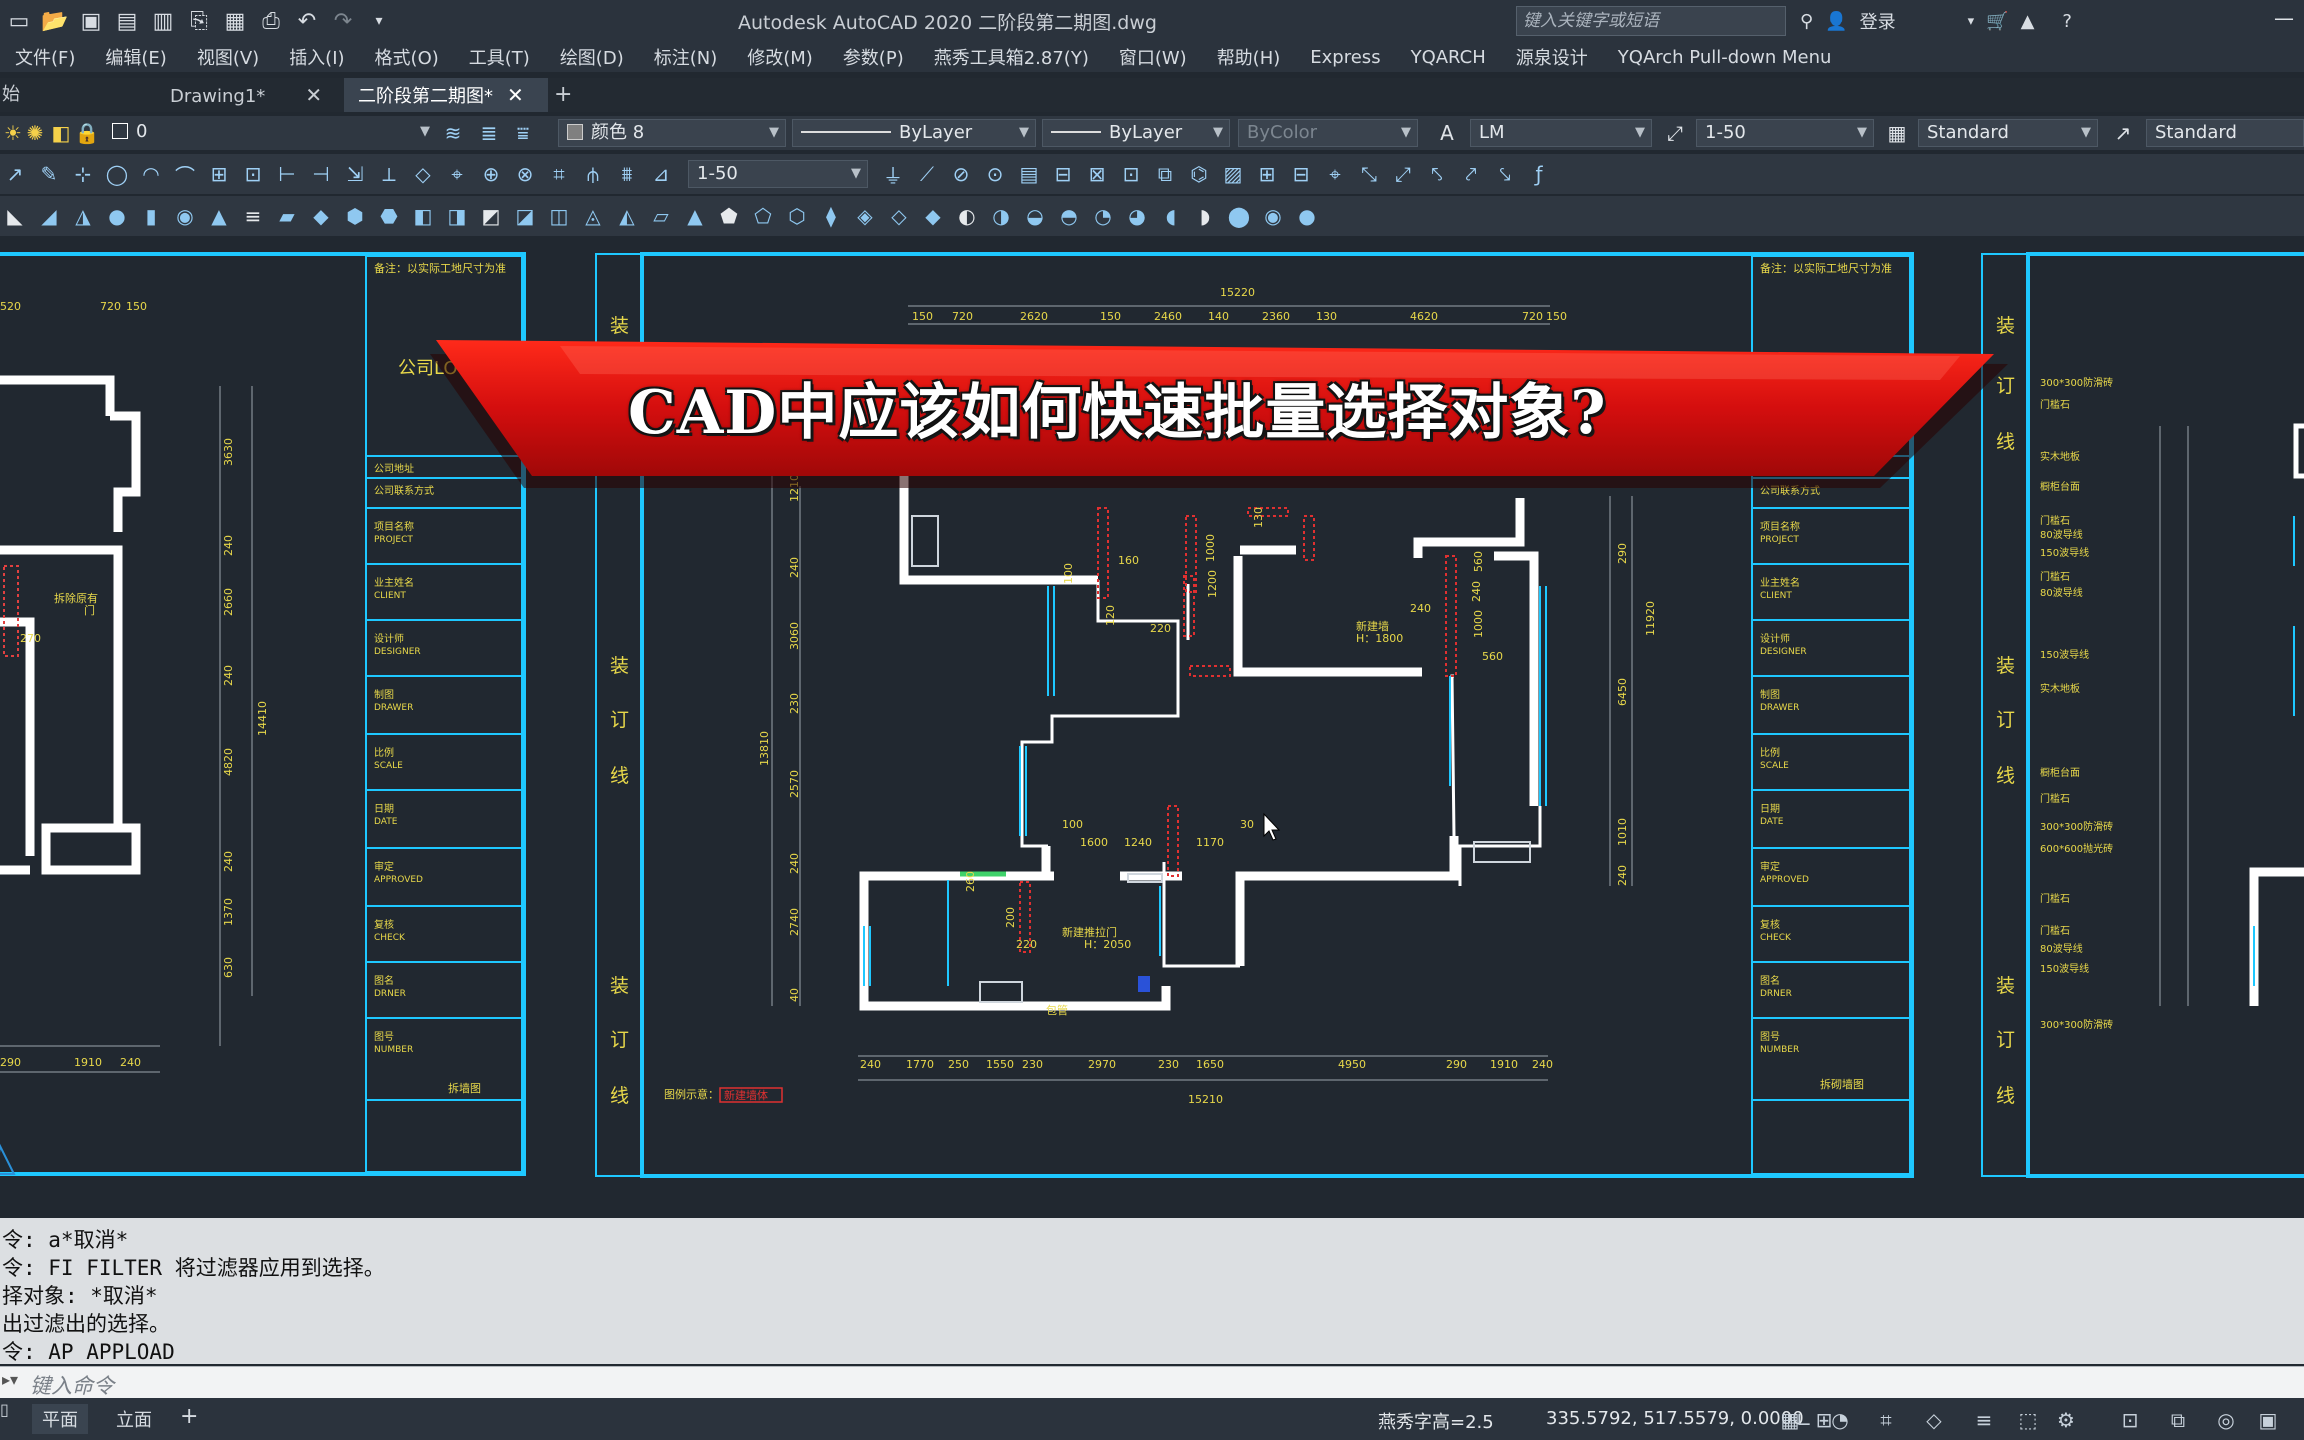 The height and width of the screenshot is (1440, 2304). I want to click on modeling-tool-icon: ⬤, so click(1239, 216).